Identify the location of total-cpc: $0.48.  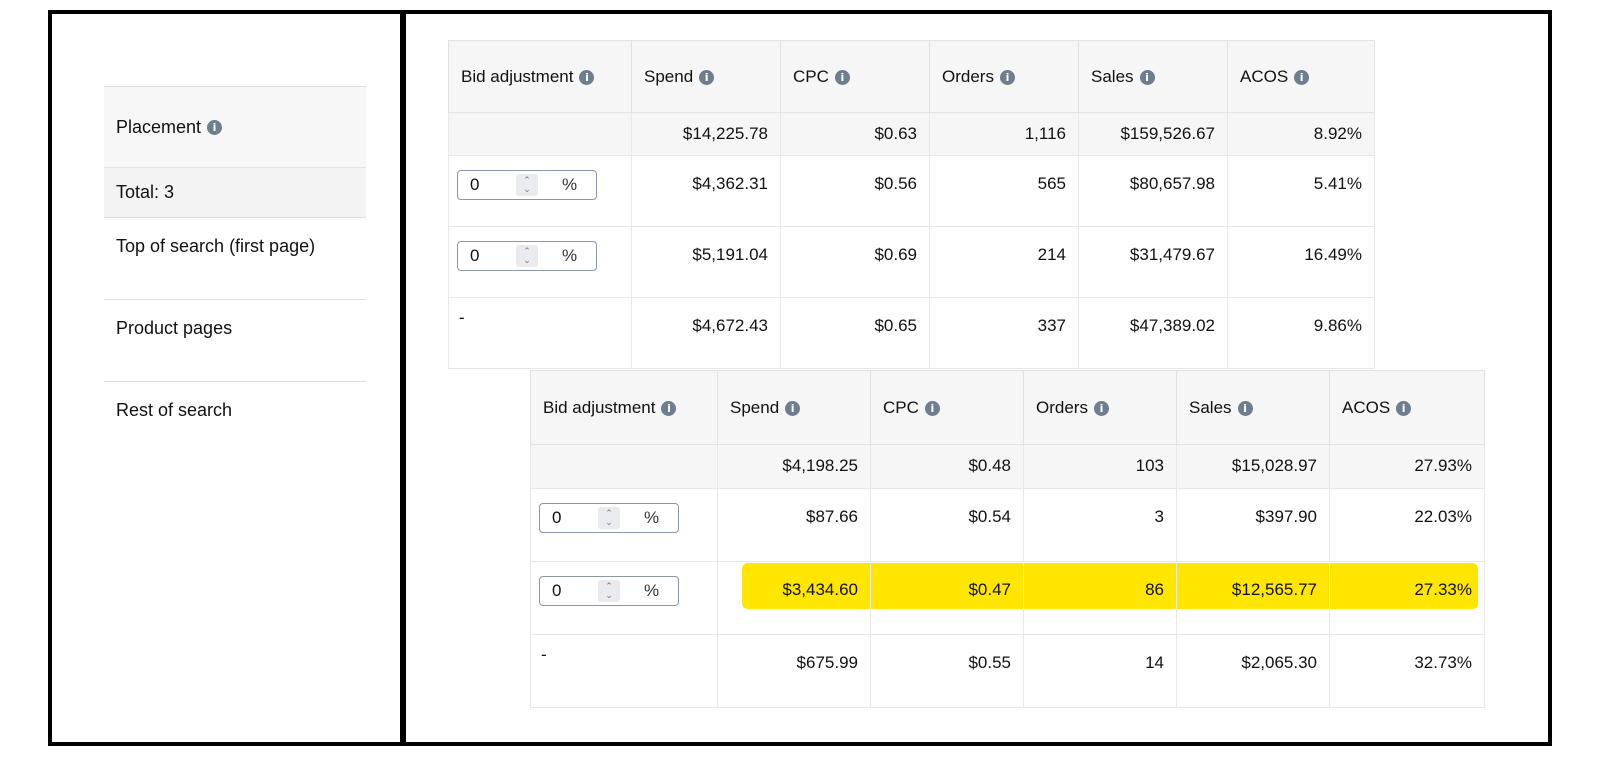
(947, 466).